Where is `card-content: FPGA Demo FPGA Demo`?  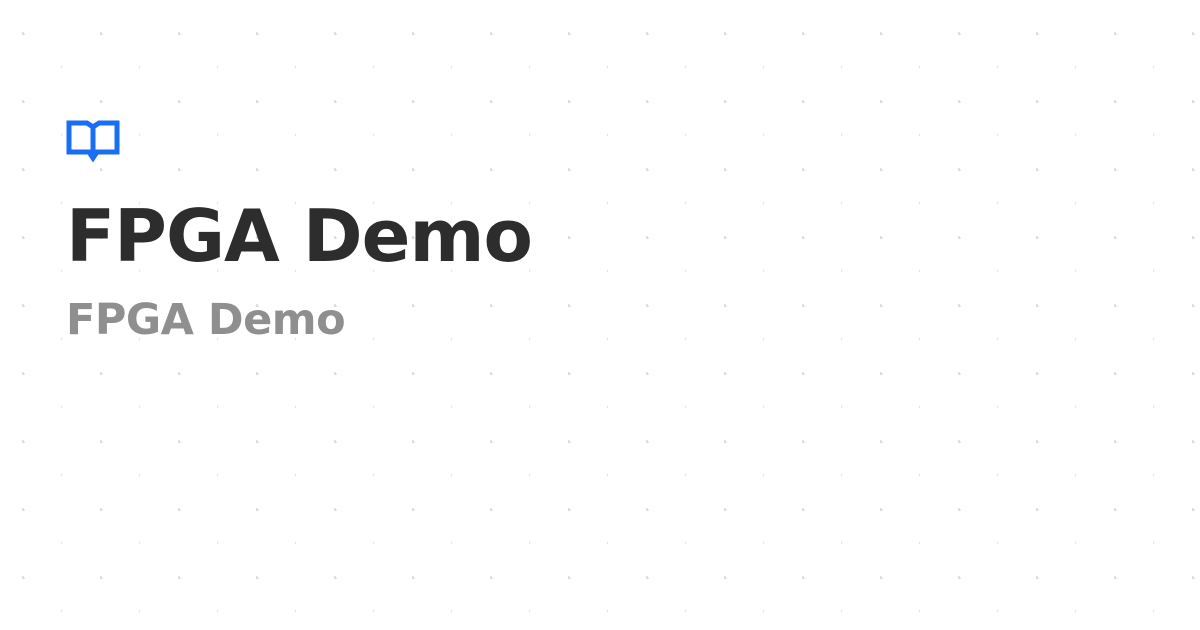
card-content: FPGA Demo FPGA Demo is located at coordinates (299, 232).